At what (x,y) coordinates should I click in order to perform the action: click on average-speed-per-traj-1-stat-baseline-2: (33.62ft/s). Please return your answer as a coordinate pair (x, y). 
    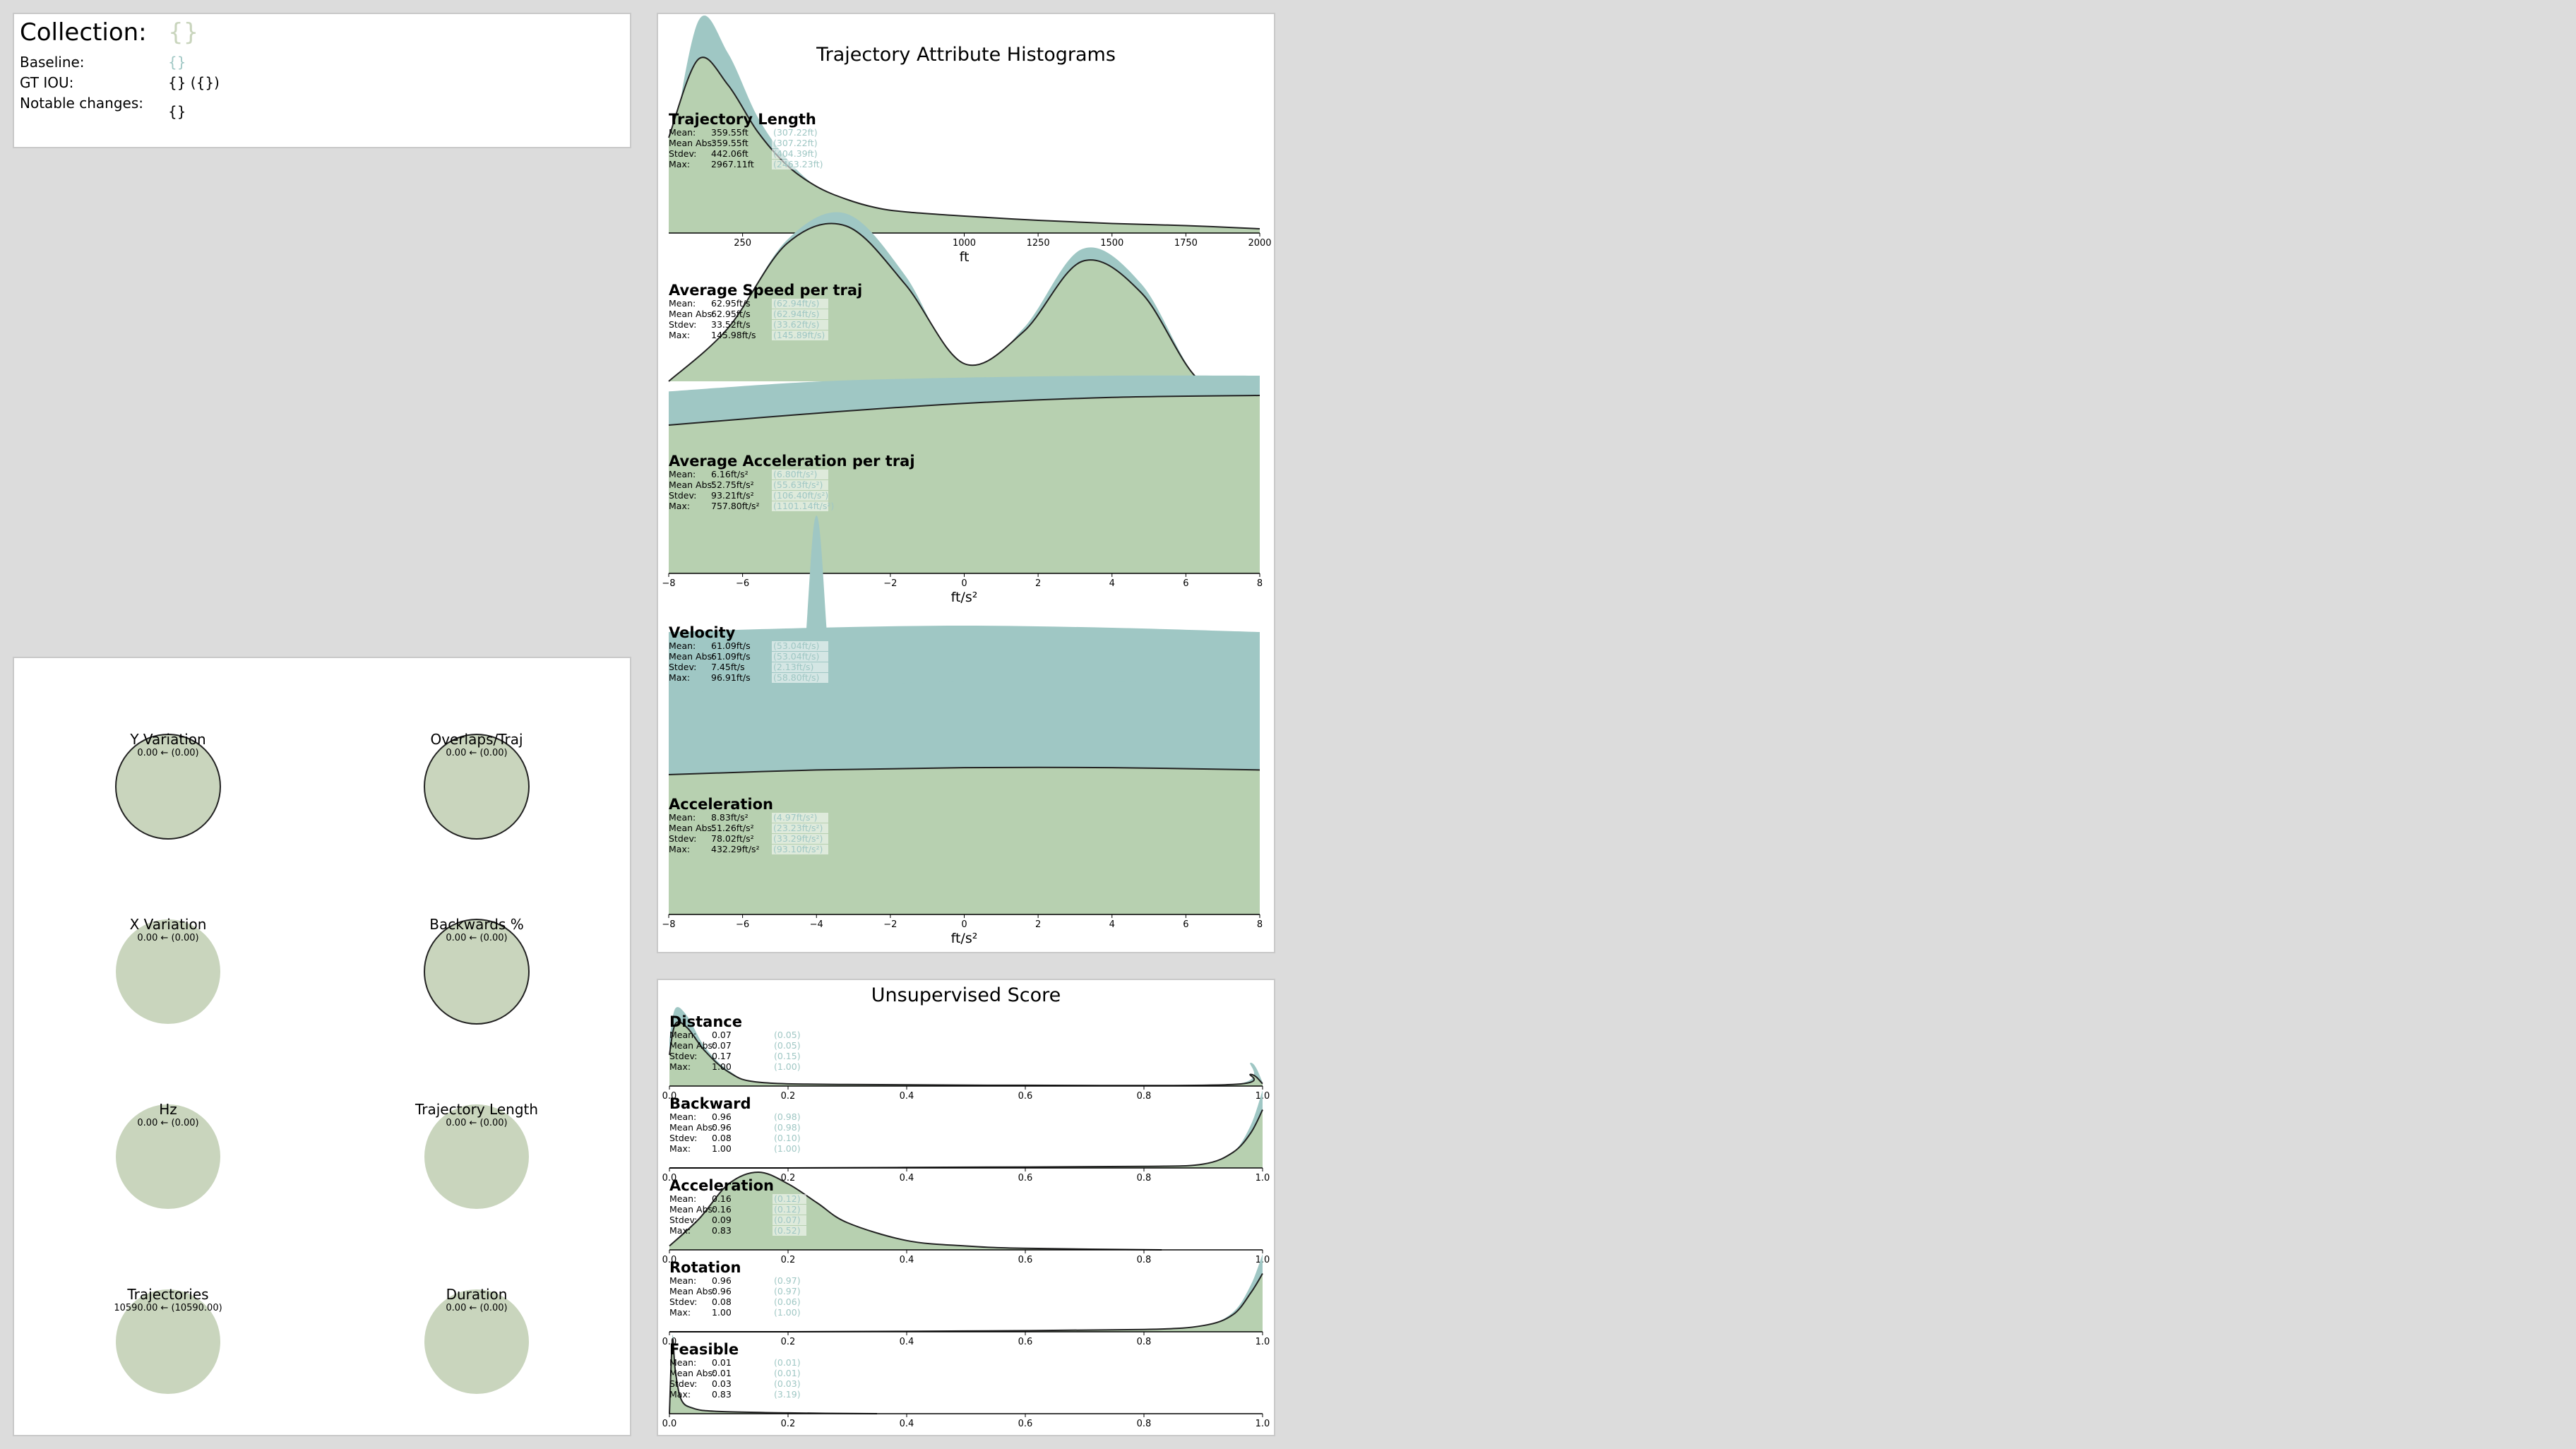
    Looking at the image, I should click on (796, 324).